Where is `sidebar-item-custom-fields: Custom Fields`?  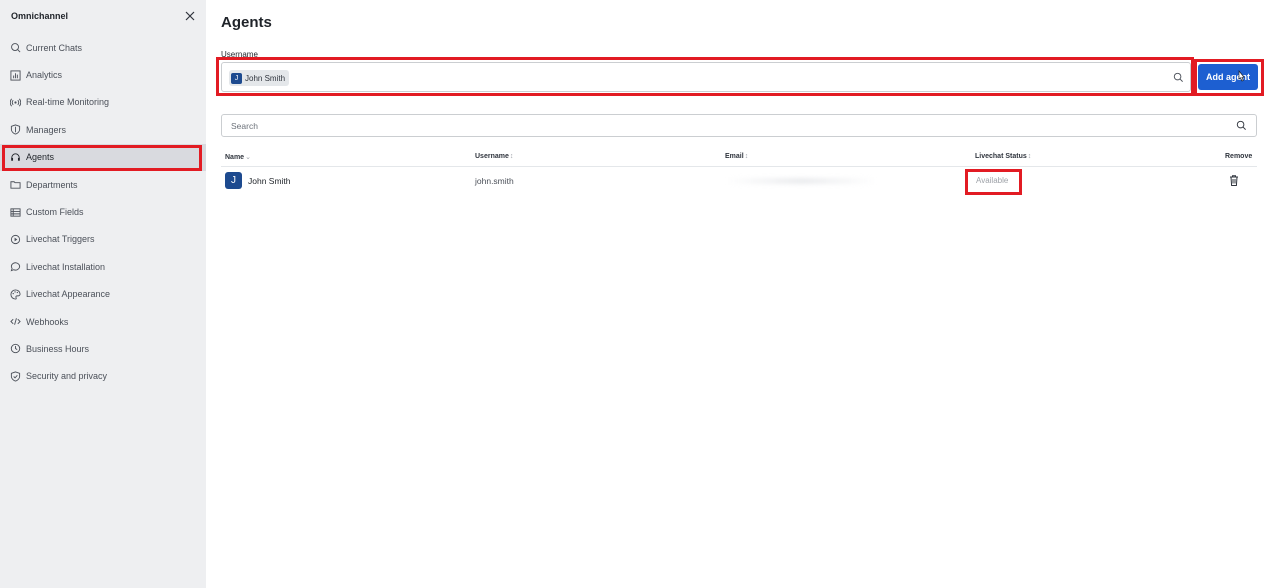
sidebar-item-custom-fields: Custom Fields is located at coordinates (103, 211).